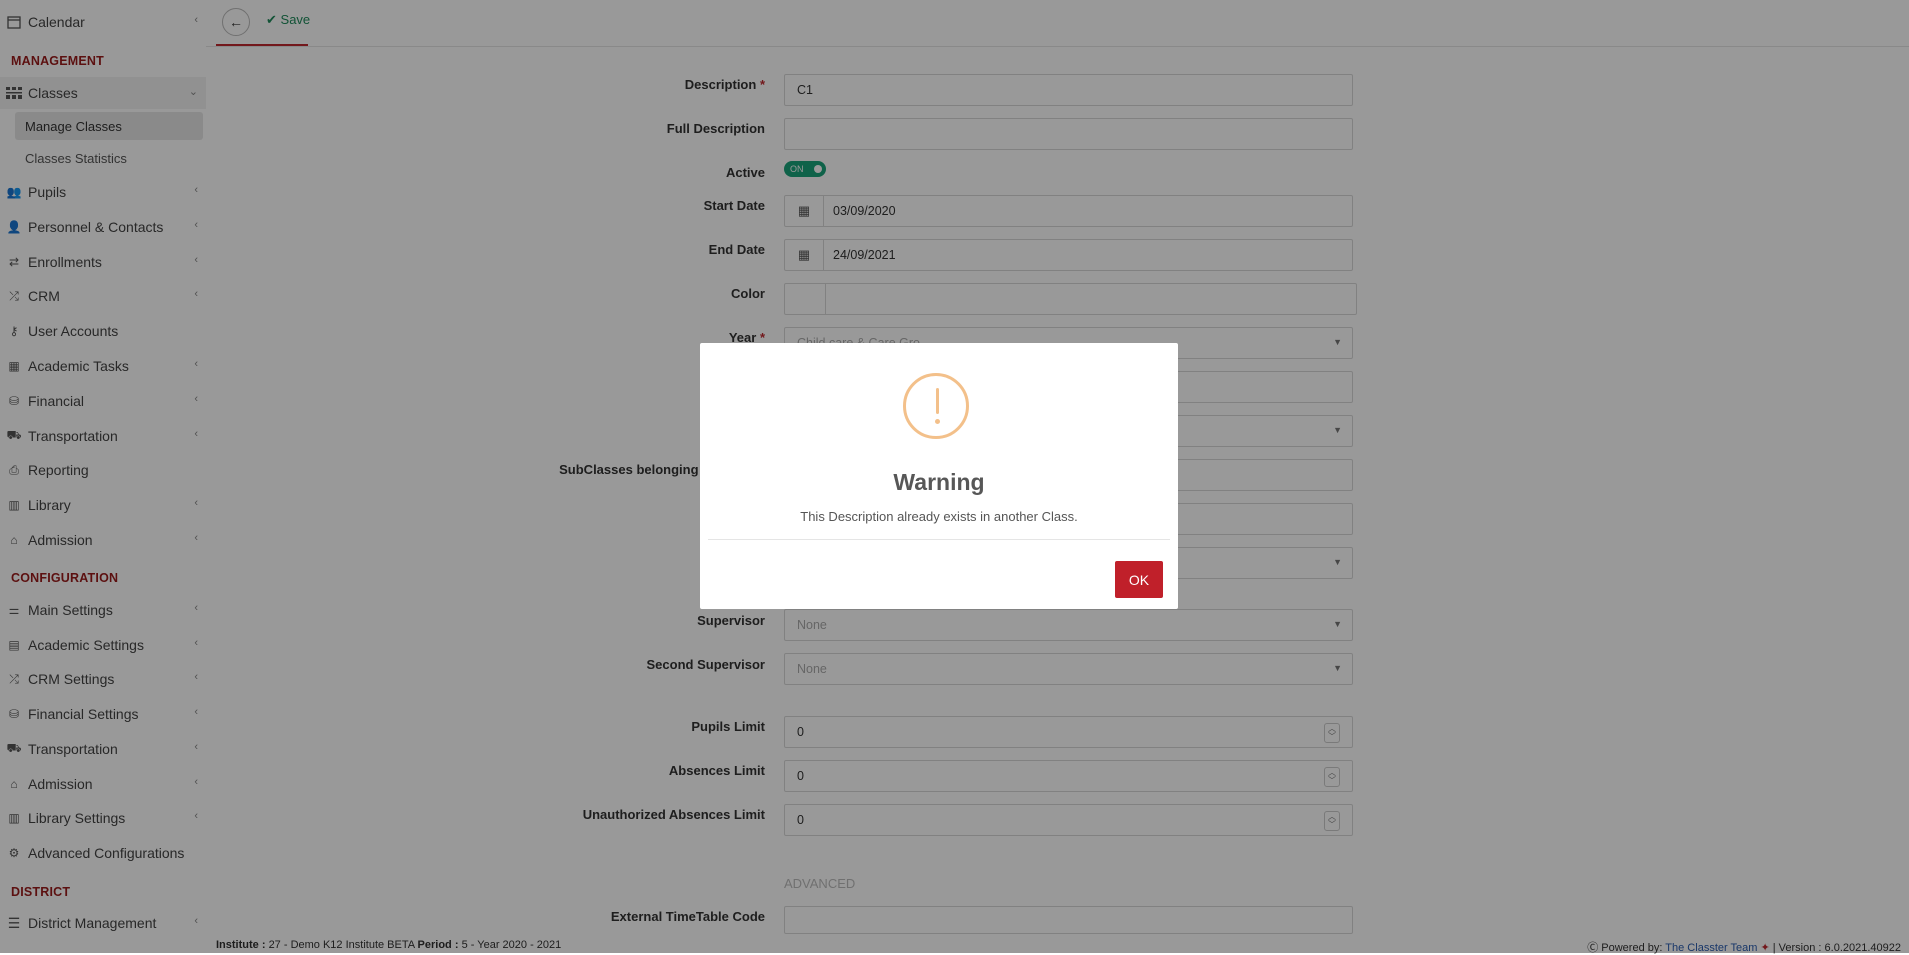 The height and width of the screenshot is (955, 1909). What do you see at coordinates (939, 539) in the screenshot?
I see `dialog-divider` at bounding box center [939, 539].